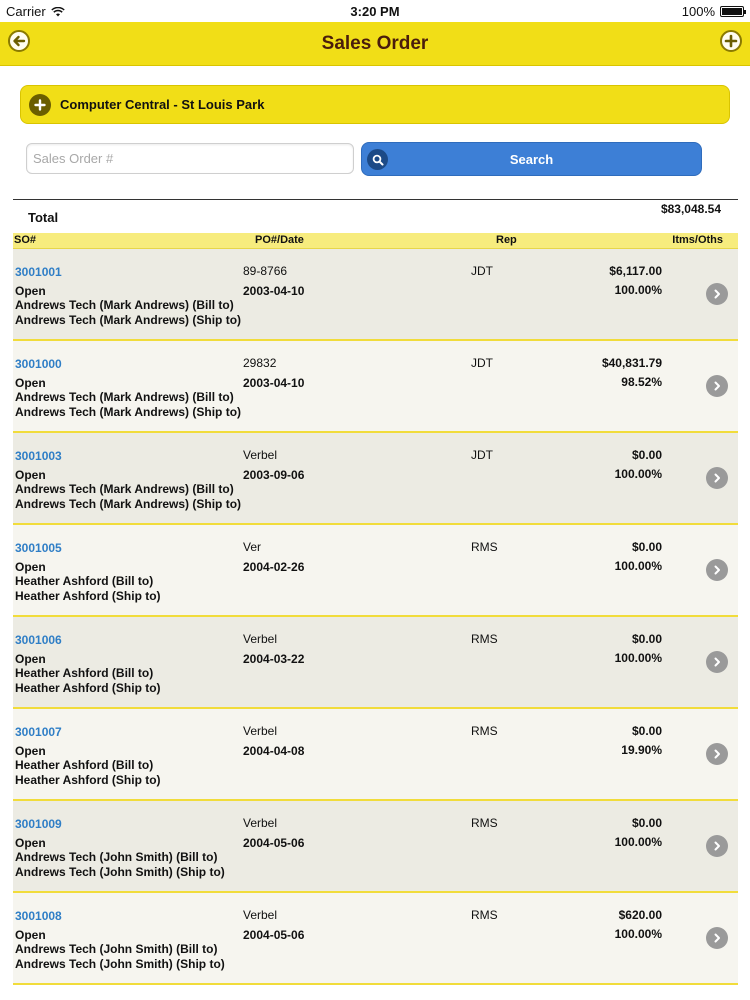 Image resolution: width=750 pixels, height=1000 pixels. Describe the element at coordinates (506, 240) in the screenshot. I see `column-rep: Rep` at that location.